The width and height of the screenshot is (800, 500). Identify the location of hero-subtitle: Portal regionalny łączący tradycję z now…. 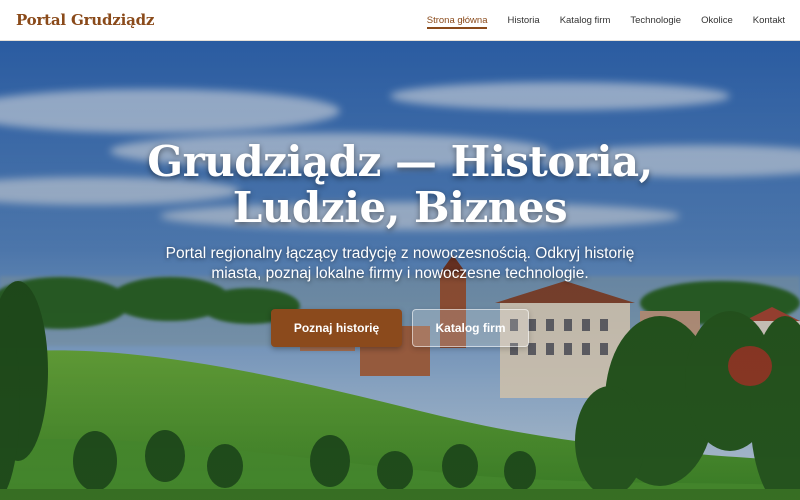
(400, 263).